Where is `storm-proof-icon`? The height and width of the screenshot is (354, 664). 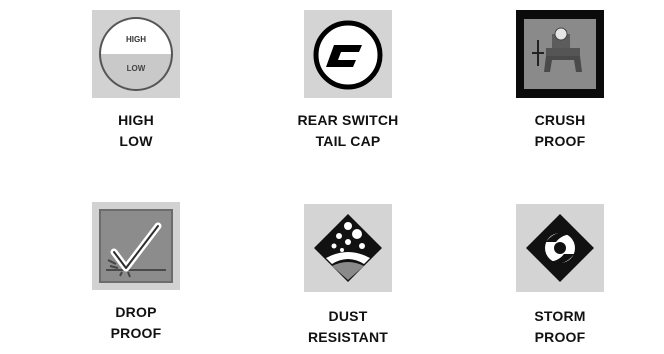
storm-proof-icon is located at coordinates (560, 248).